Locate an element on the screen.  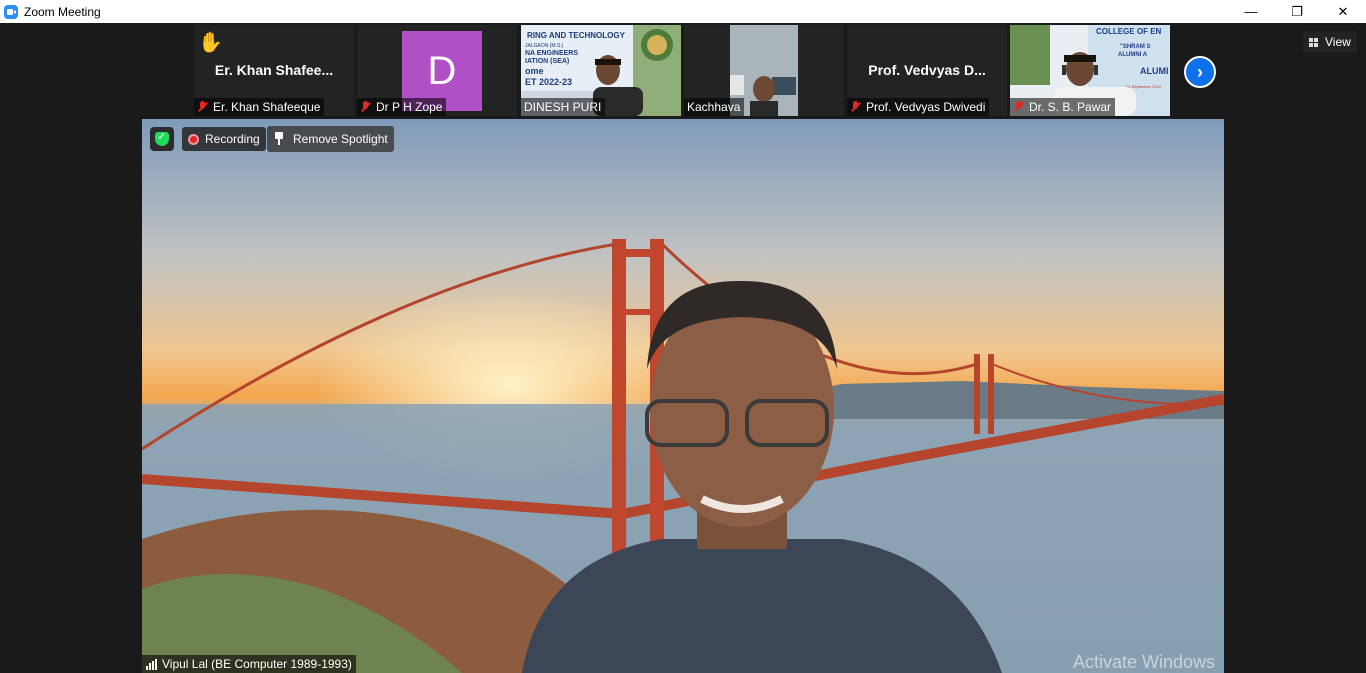
raised-hand-icon: ✋ is located at coordinates (210, 43).